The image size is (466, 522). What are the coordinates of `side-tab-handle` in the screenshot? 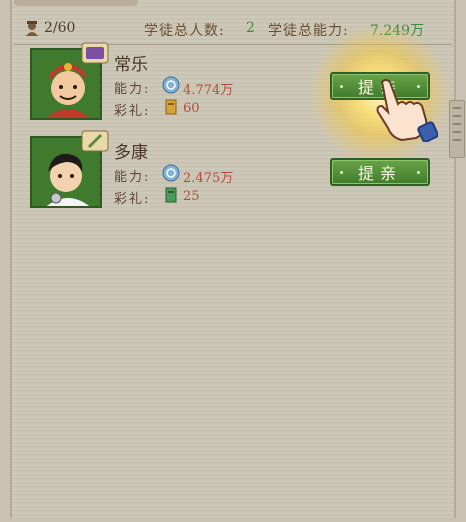 It's located at (457, 129).